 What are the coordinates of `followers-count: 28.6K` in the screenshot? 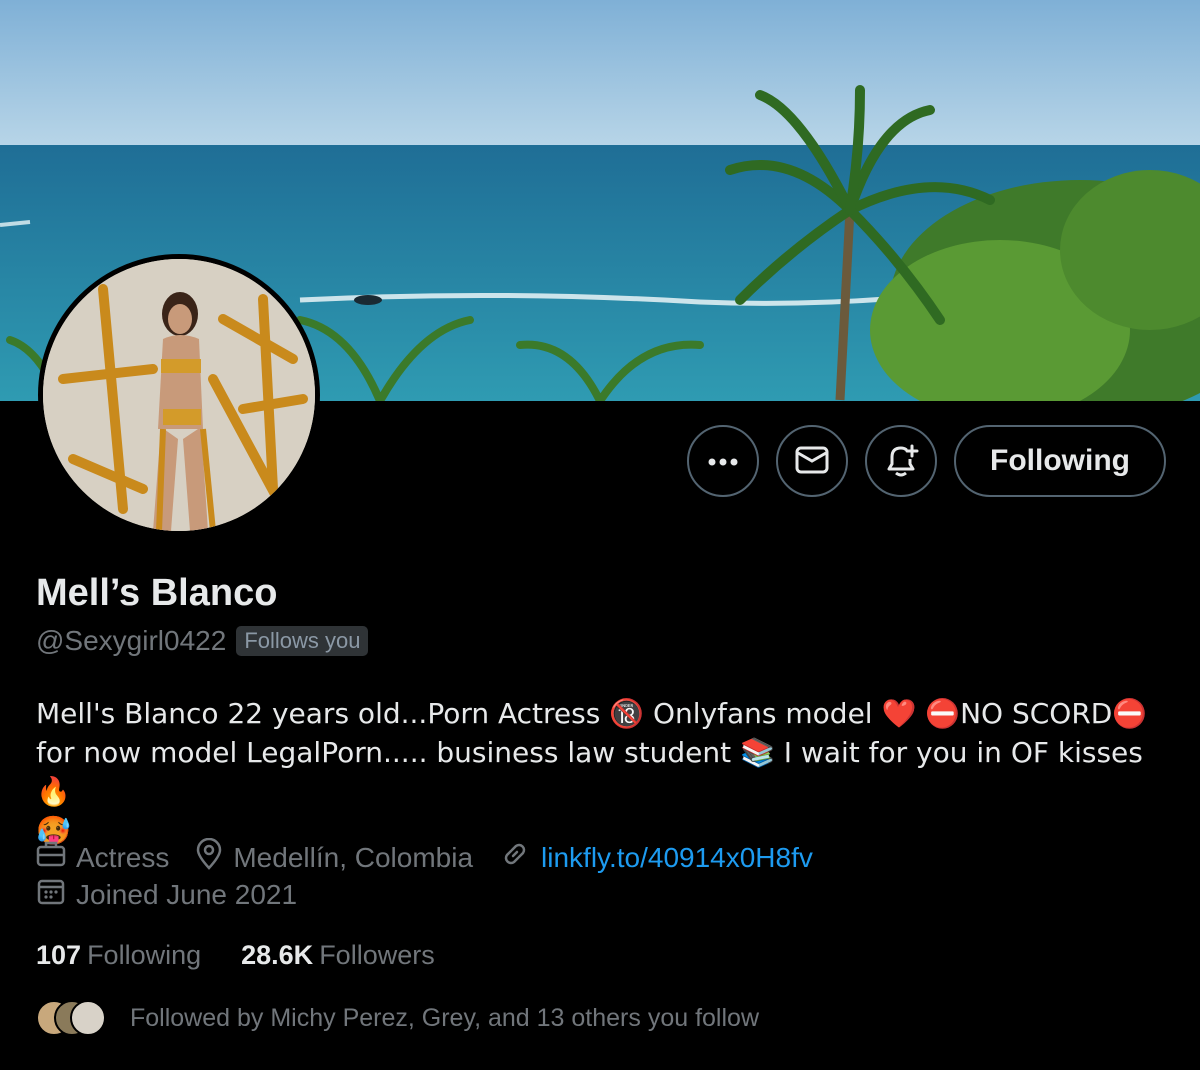 It's located at (277, 955).